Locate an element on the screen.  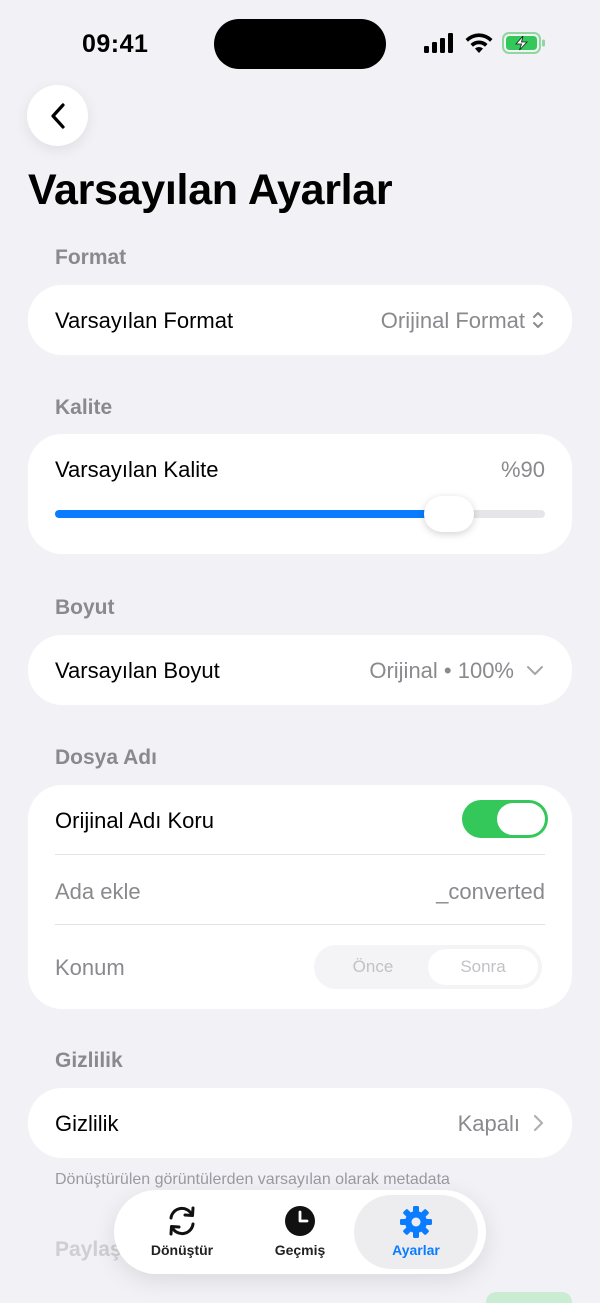
position-label: Konum is located at coordinates (90, 967).